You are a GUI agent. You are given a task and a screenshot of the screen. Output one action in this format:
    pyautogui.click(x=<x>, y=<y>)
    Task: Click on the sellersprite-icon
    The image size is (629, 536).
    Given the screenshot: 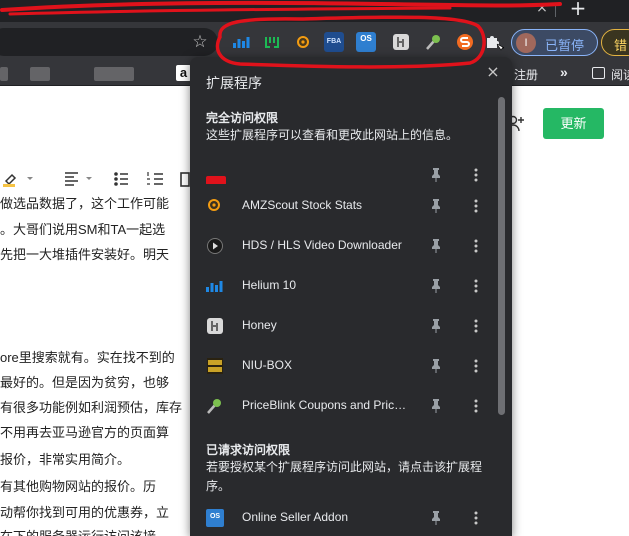 What is the action you would take?
    pyautogui.click(x=465, y=42)
    